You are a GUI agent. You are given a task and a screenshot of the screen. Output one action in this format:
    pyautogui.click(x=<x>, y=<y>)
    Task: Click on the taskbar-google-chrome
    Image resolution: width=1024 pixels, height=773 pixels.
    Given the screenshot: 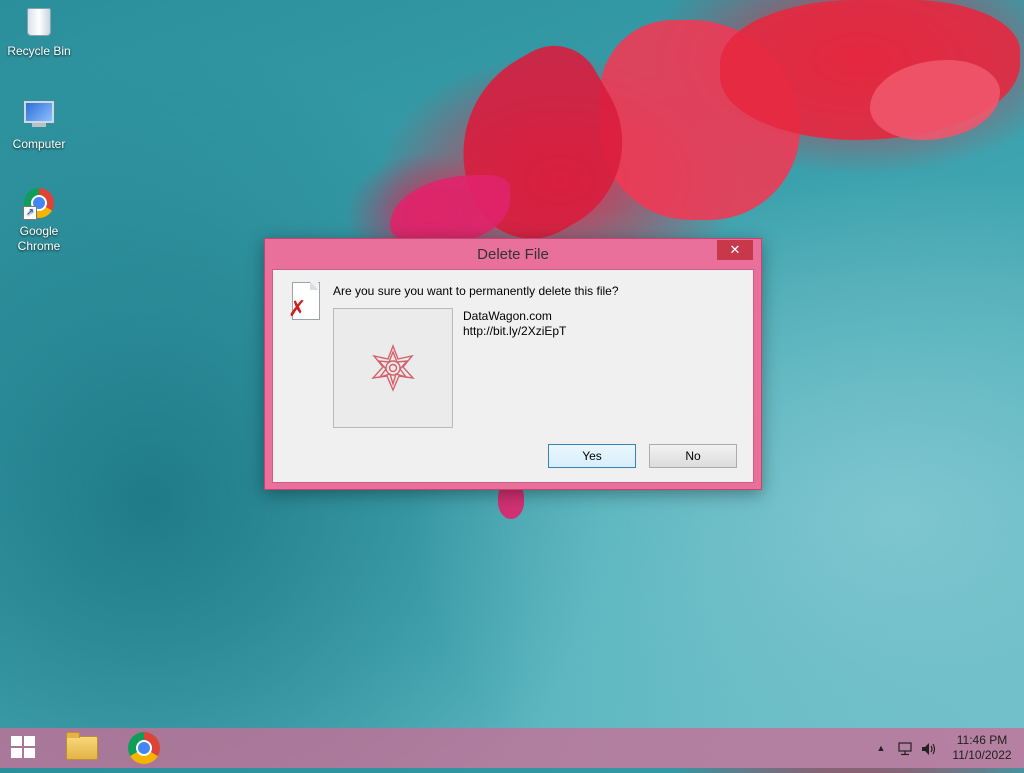 What is the action you would take?
    pyautogui.click(x=144, y=748)
    